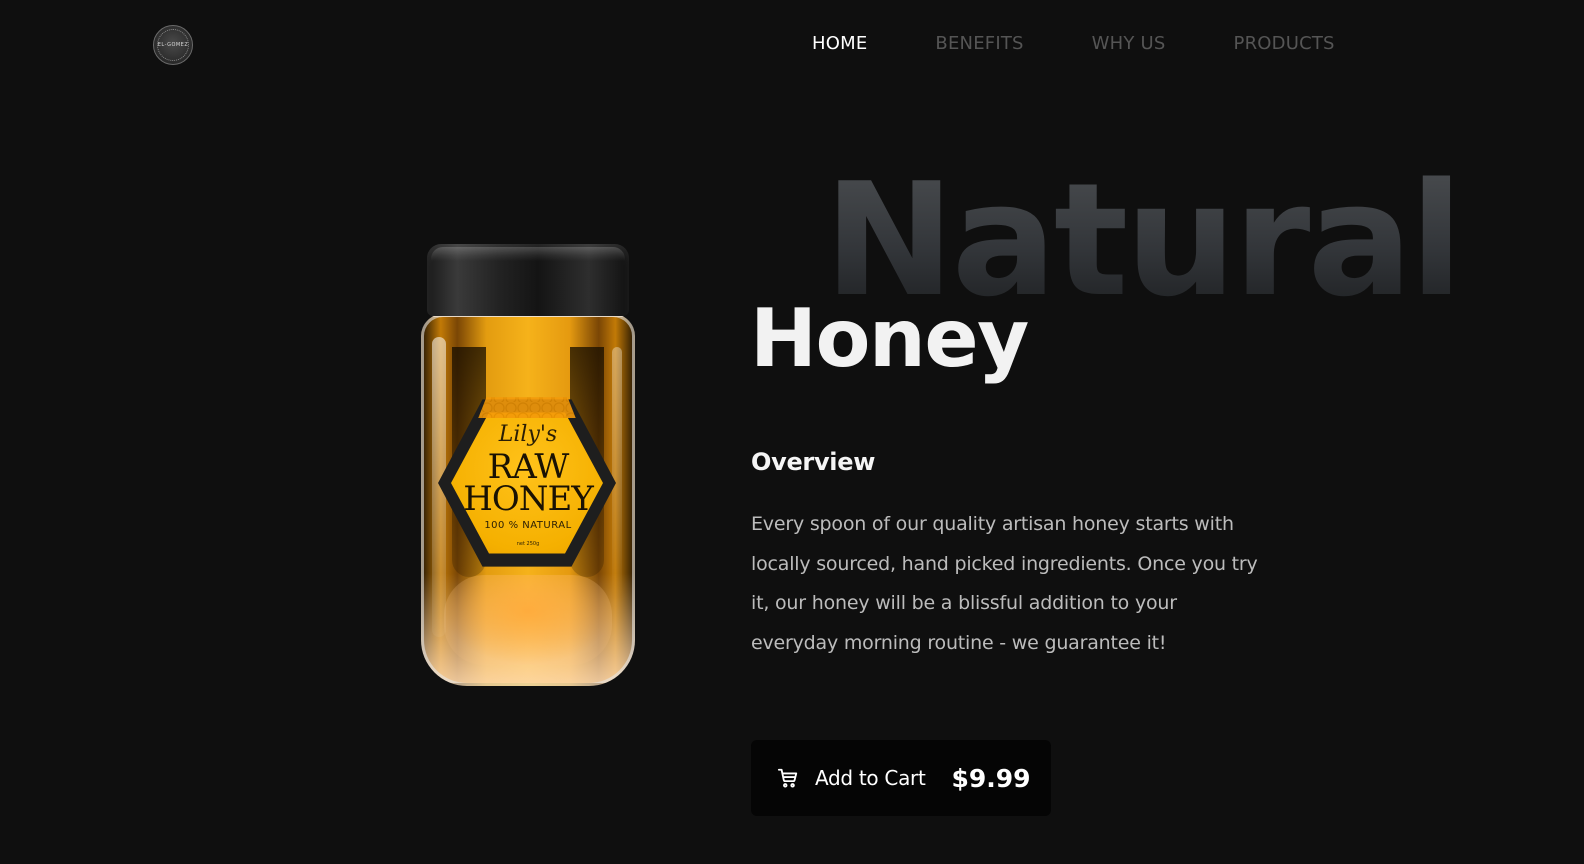 The width and height of the screenshot is (1584, 864). I want to click on logo-text: EL-GOMEZ, so click(173, 45).